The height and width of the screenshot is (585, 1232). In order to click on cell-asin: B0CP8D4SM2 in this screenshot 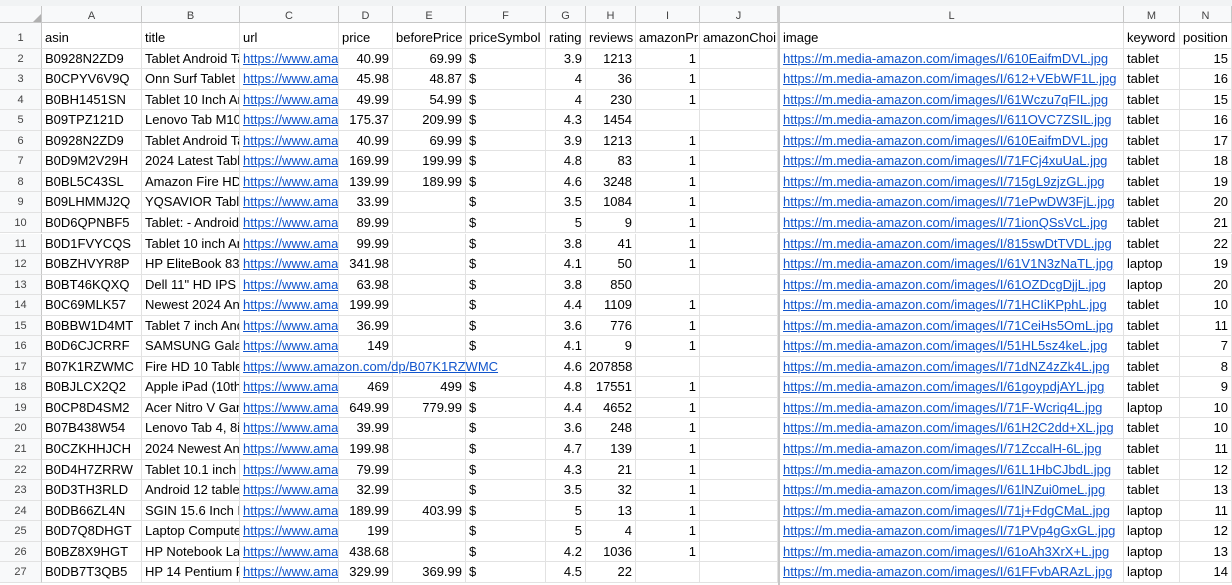, I will do `click(92, 408)`.